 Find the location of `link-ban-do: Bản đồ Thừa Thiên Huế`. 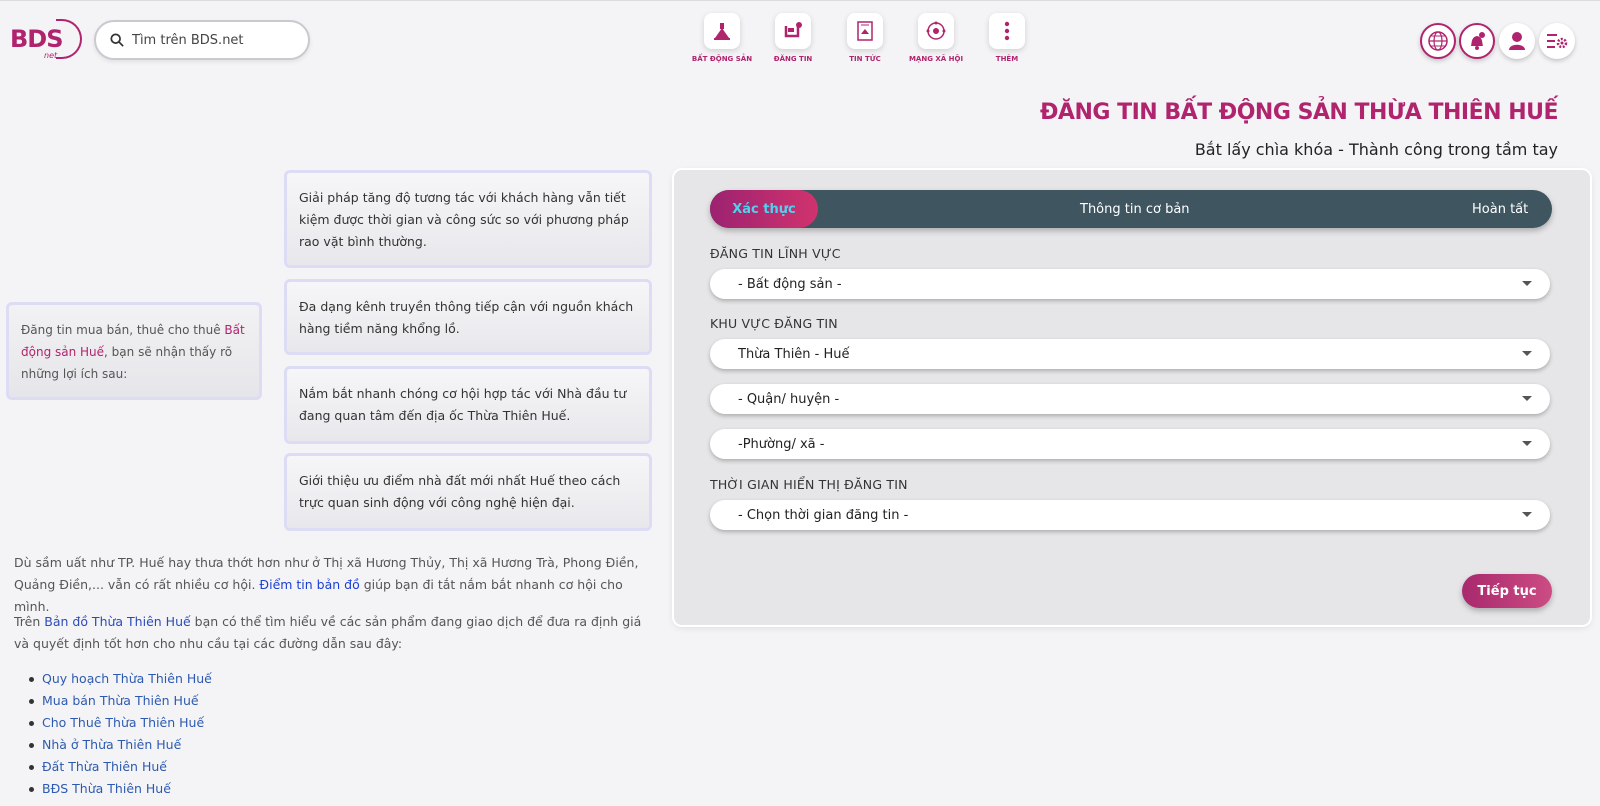

link-ban-do: Bản đồ Thừa Thiên Huế is located at coordinates (117, 621).